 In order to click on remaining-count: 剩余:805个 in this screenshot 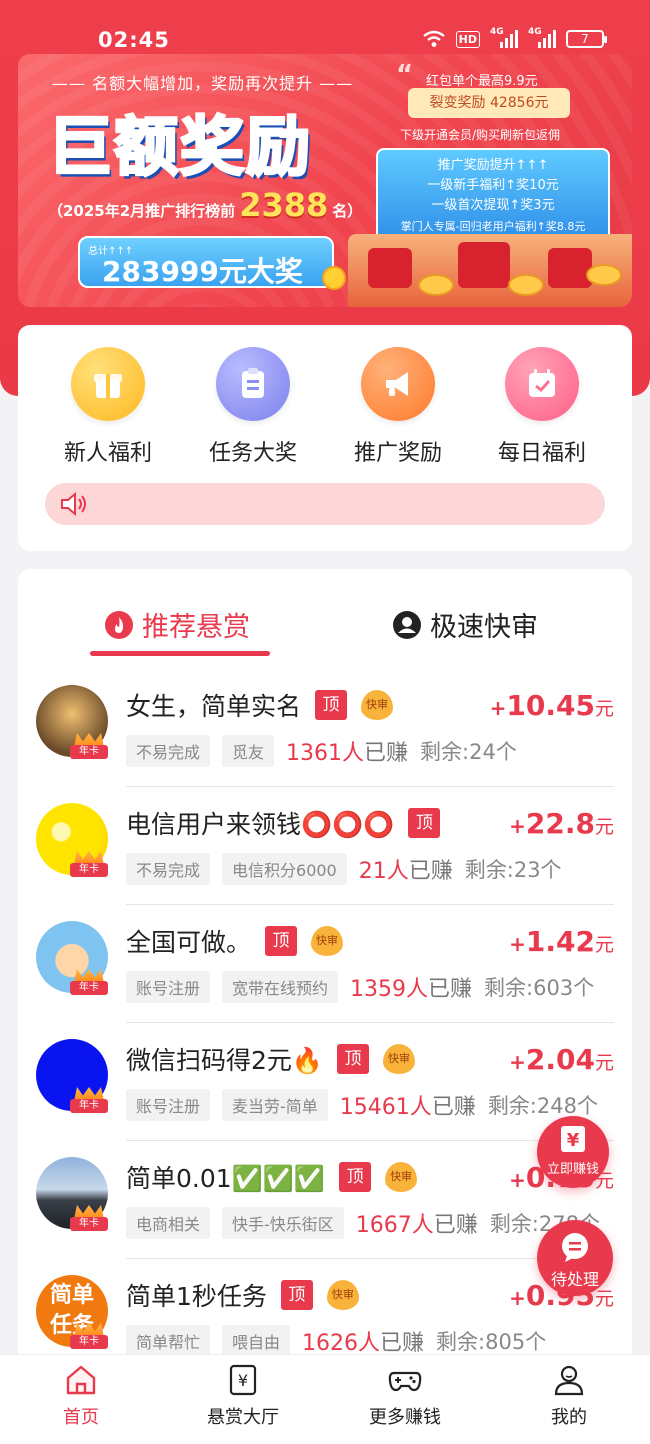, I will do `click(491, 1342)`.